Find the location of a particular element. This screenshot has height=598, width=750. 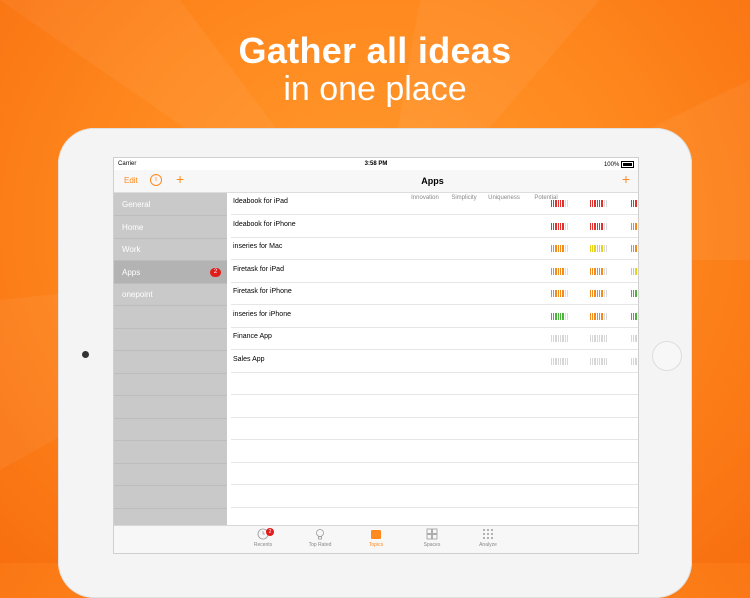

sidebar-item-label: Work is located at coordinates (131, 249).